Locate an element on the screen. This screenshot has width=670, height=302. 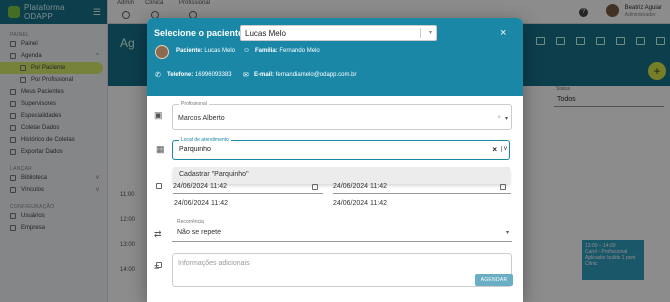
phone-icon: ✆ is located at coordinates (158, 75).